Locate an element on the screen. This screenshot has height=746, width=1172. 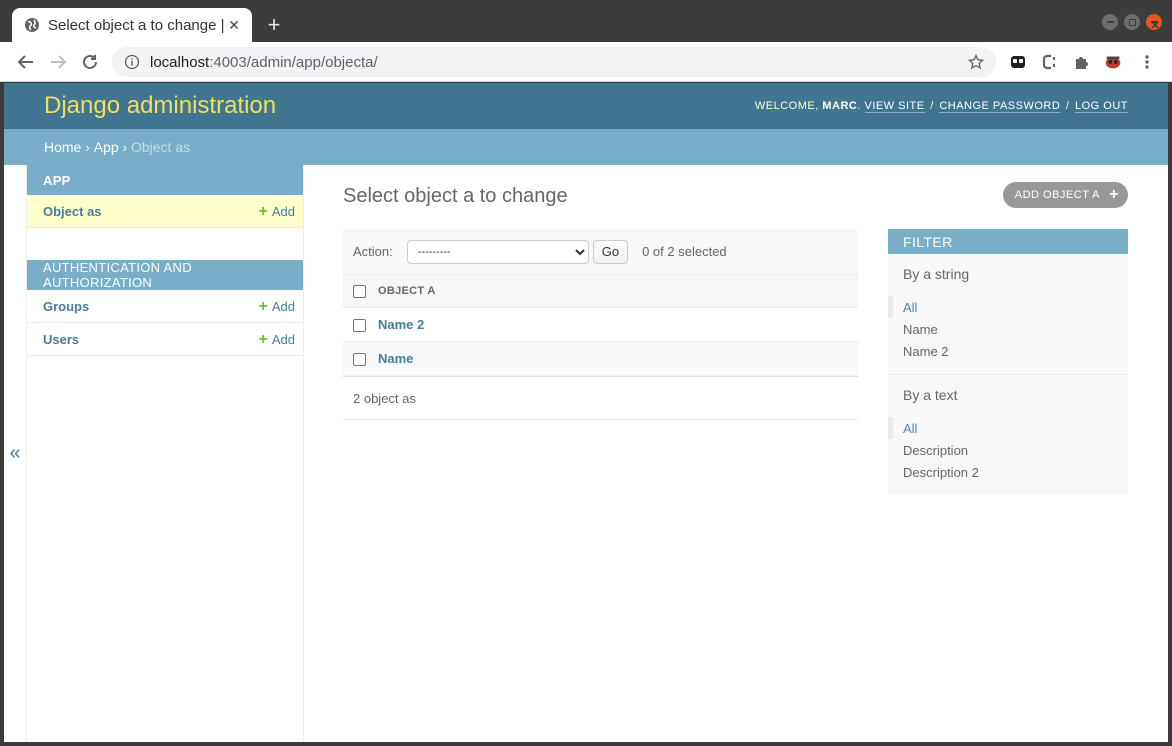
log-out-link: LOG OUT is located at coordinates (1101, 106).